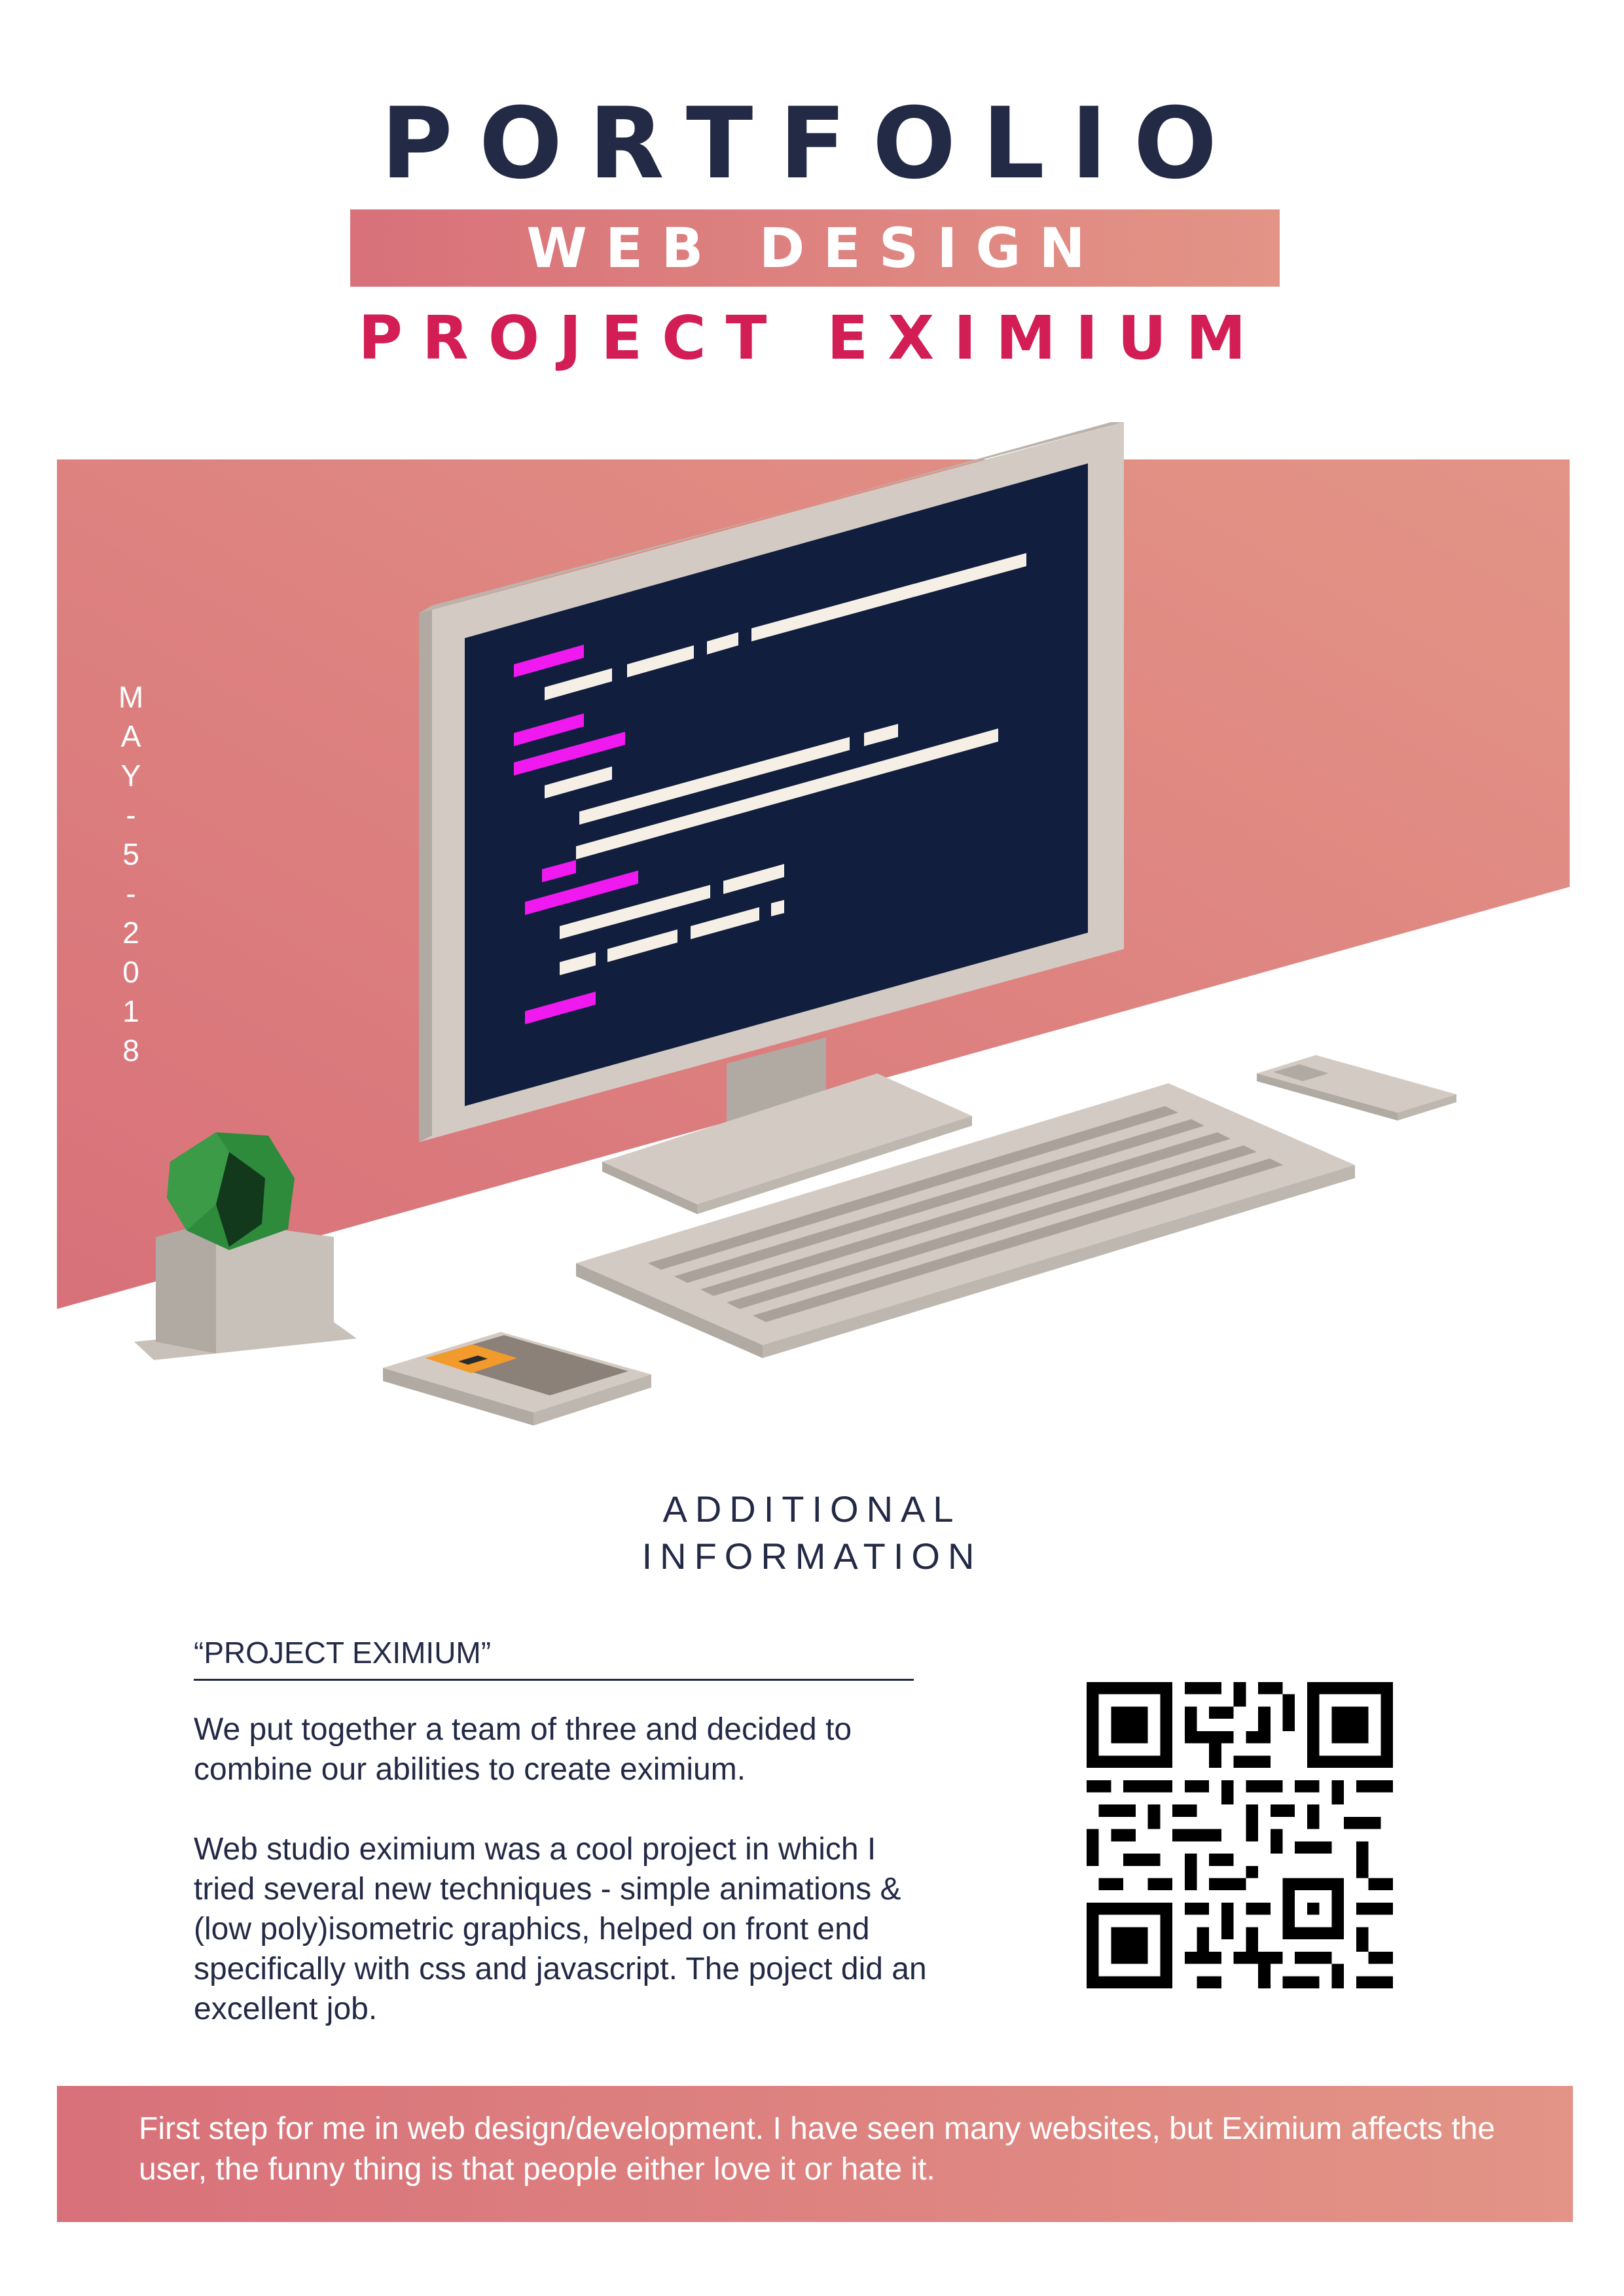  I want to click on date-char: 2, so click(130, 933).